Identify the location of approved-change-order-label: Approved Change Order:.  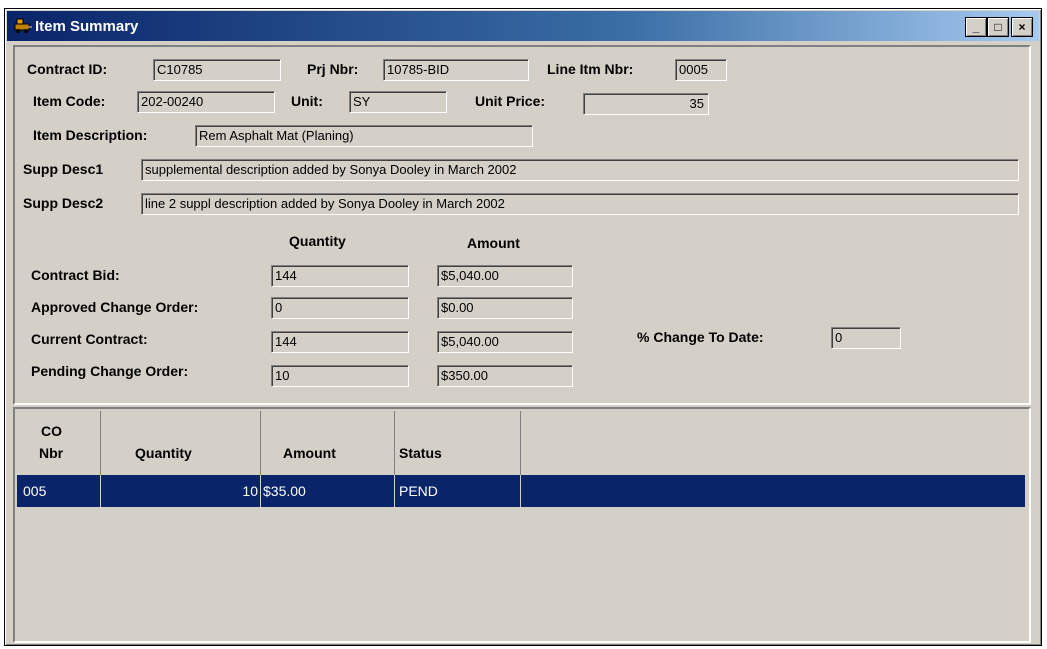
(115, 307).